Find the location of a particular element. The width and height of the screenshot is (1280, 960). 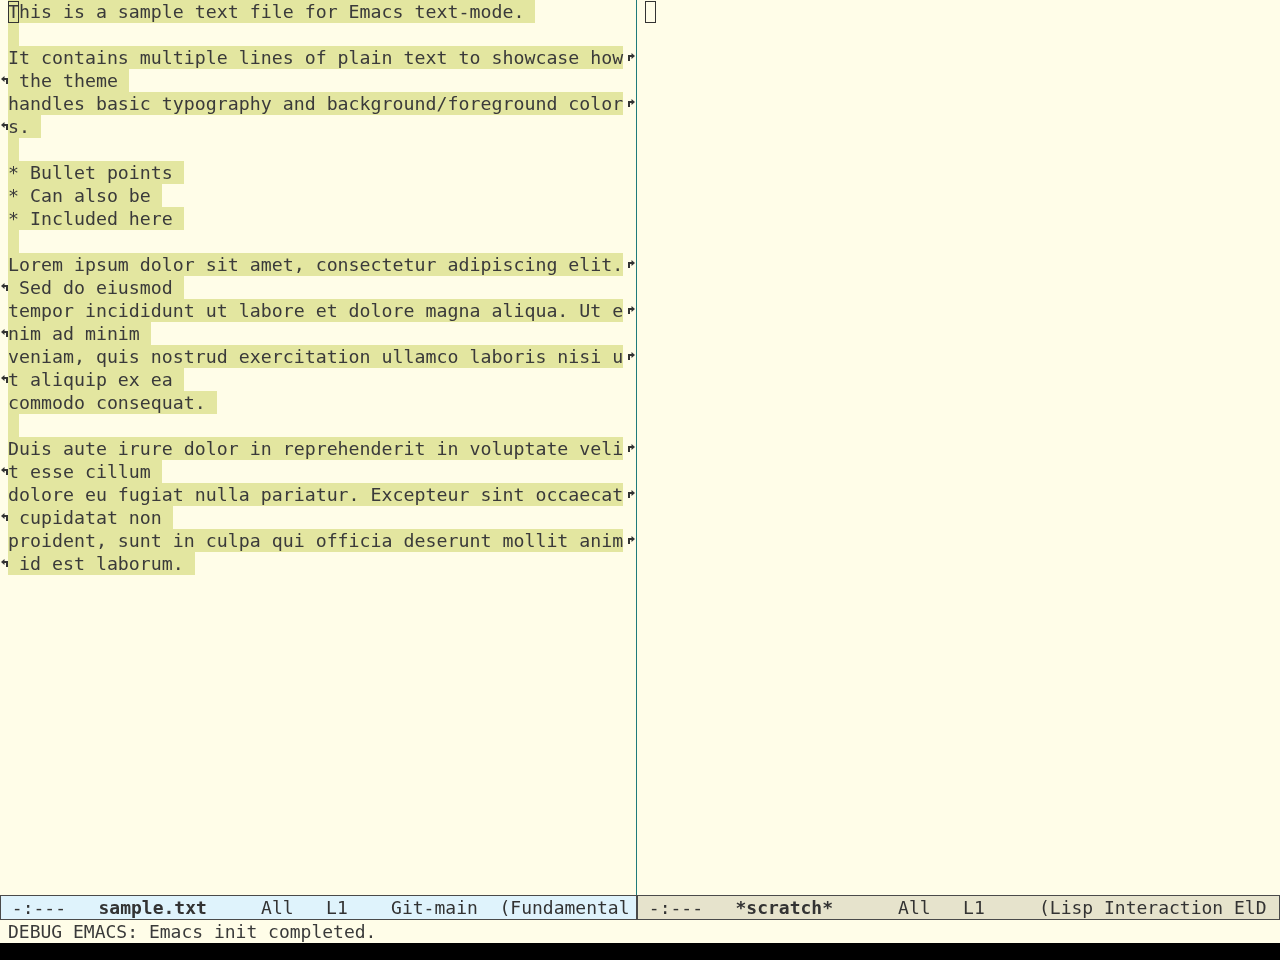

echo-area-message: DEBUG EMACS: Emacs init completed. is located at coordinates (192, 931).